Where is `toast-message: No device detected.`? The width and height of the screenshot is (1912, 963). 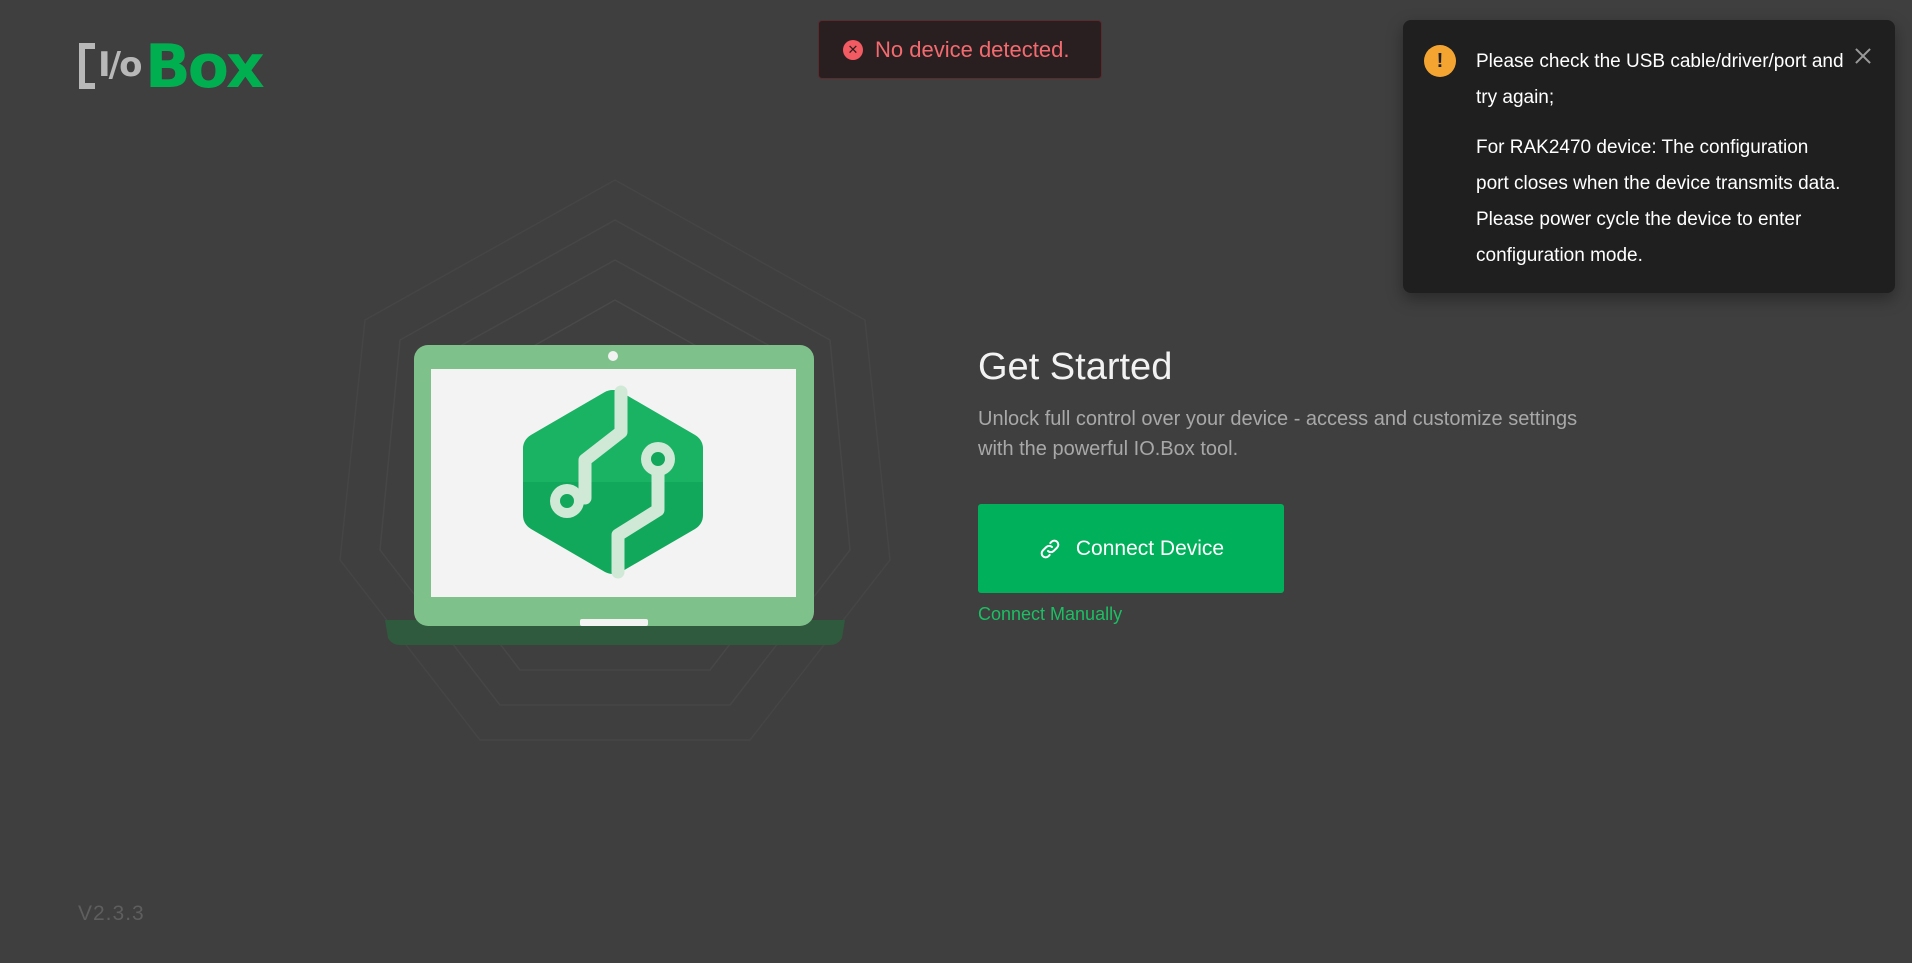 toast-message: No device detected. is located at coordinates (972, 49).